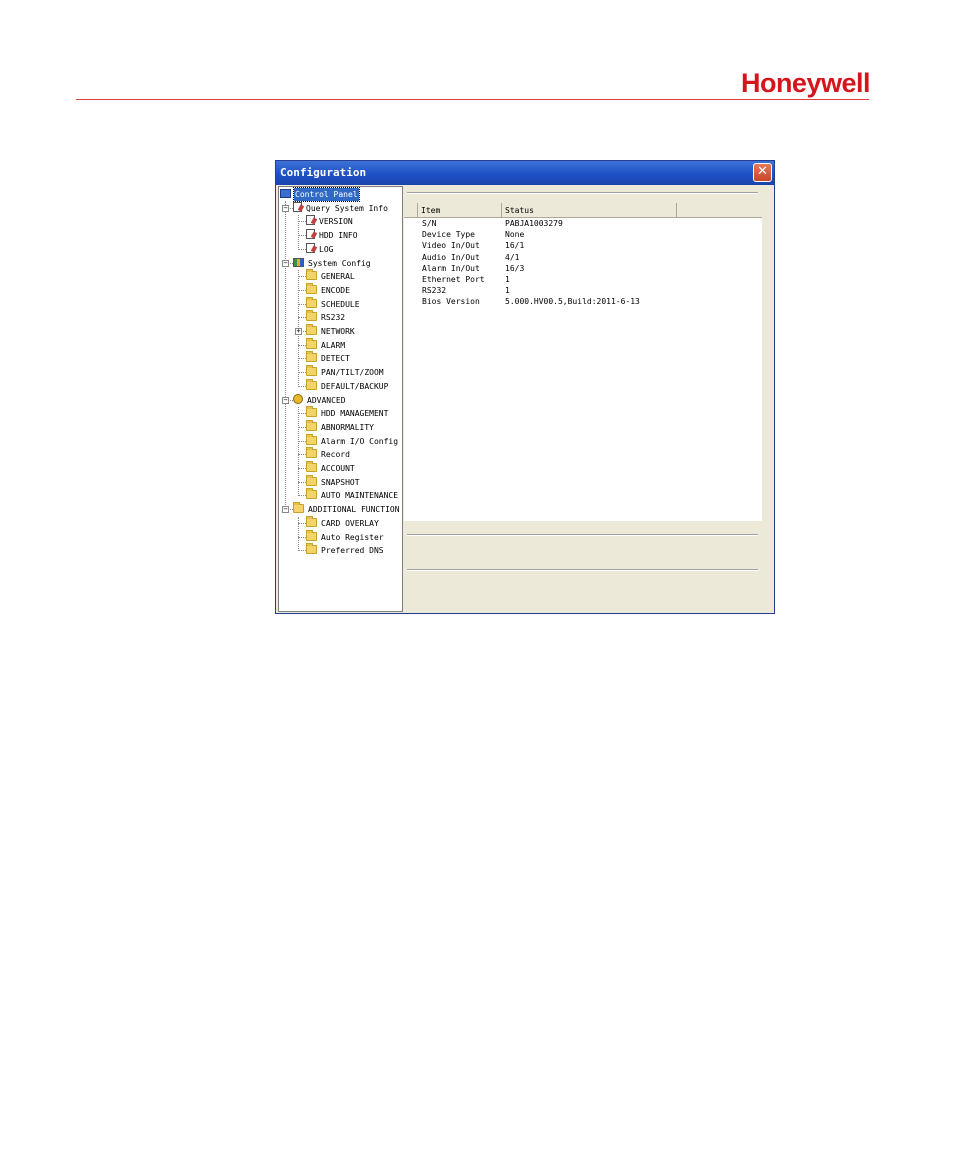 The height and width of the screenshot is (1157, 954). Describe the element at coordinates (515, 246) in the screenshot. I see `row-status: 16/1` at that location.